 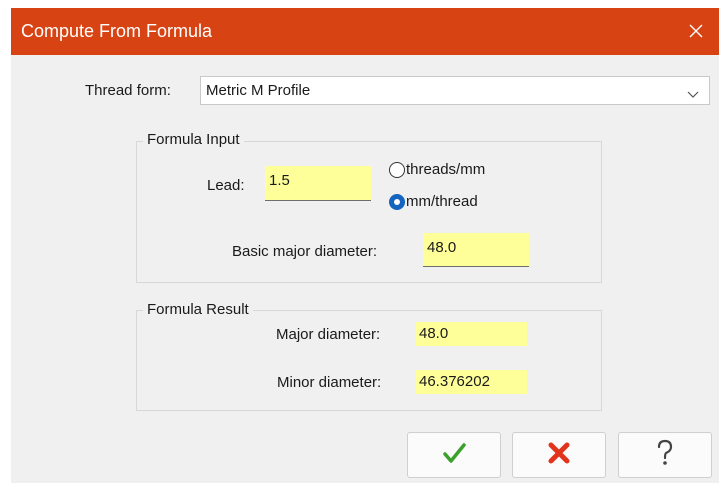 What do you see at coordinates (397, 170) in the screenshot?
I see `threads-per-mm-radio` at bounding box center [397, 170].